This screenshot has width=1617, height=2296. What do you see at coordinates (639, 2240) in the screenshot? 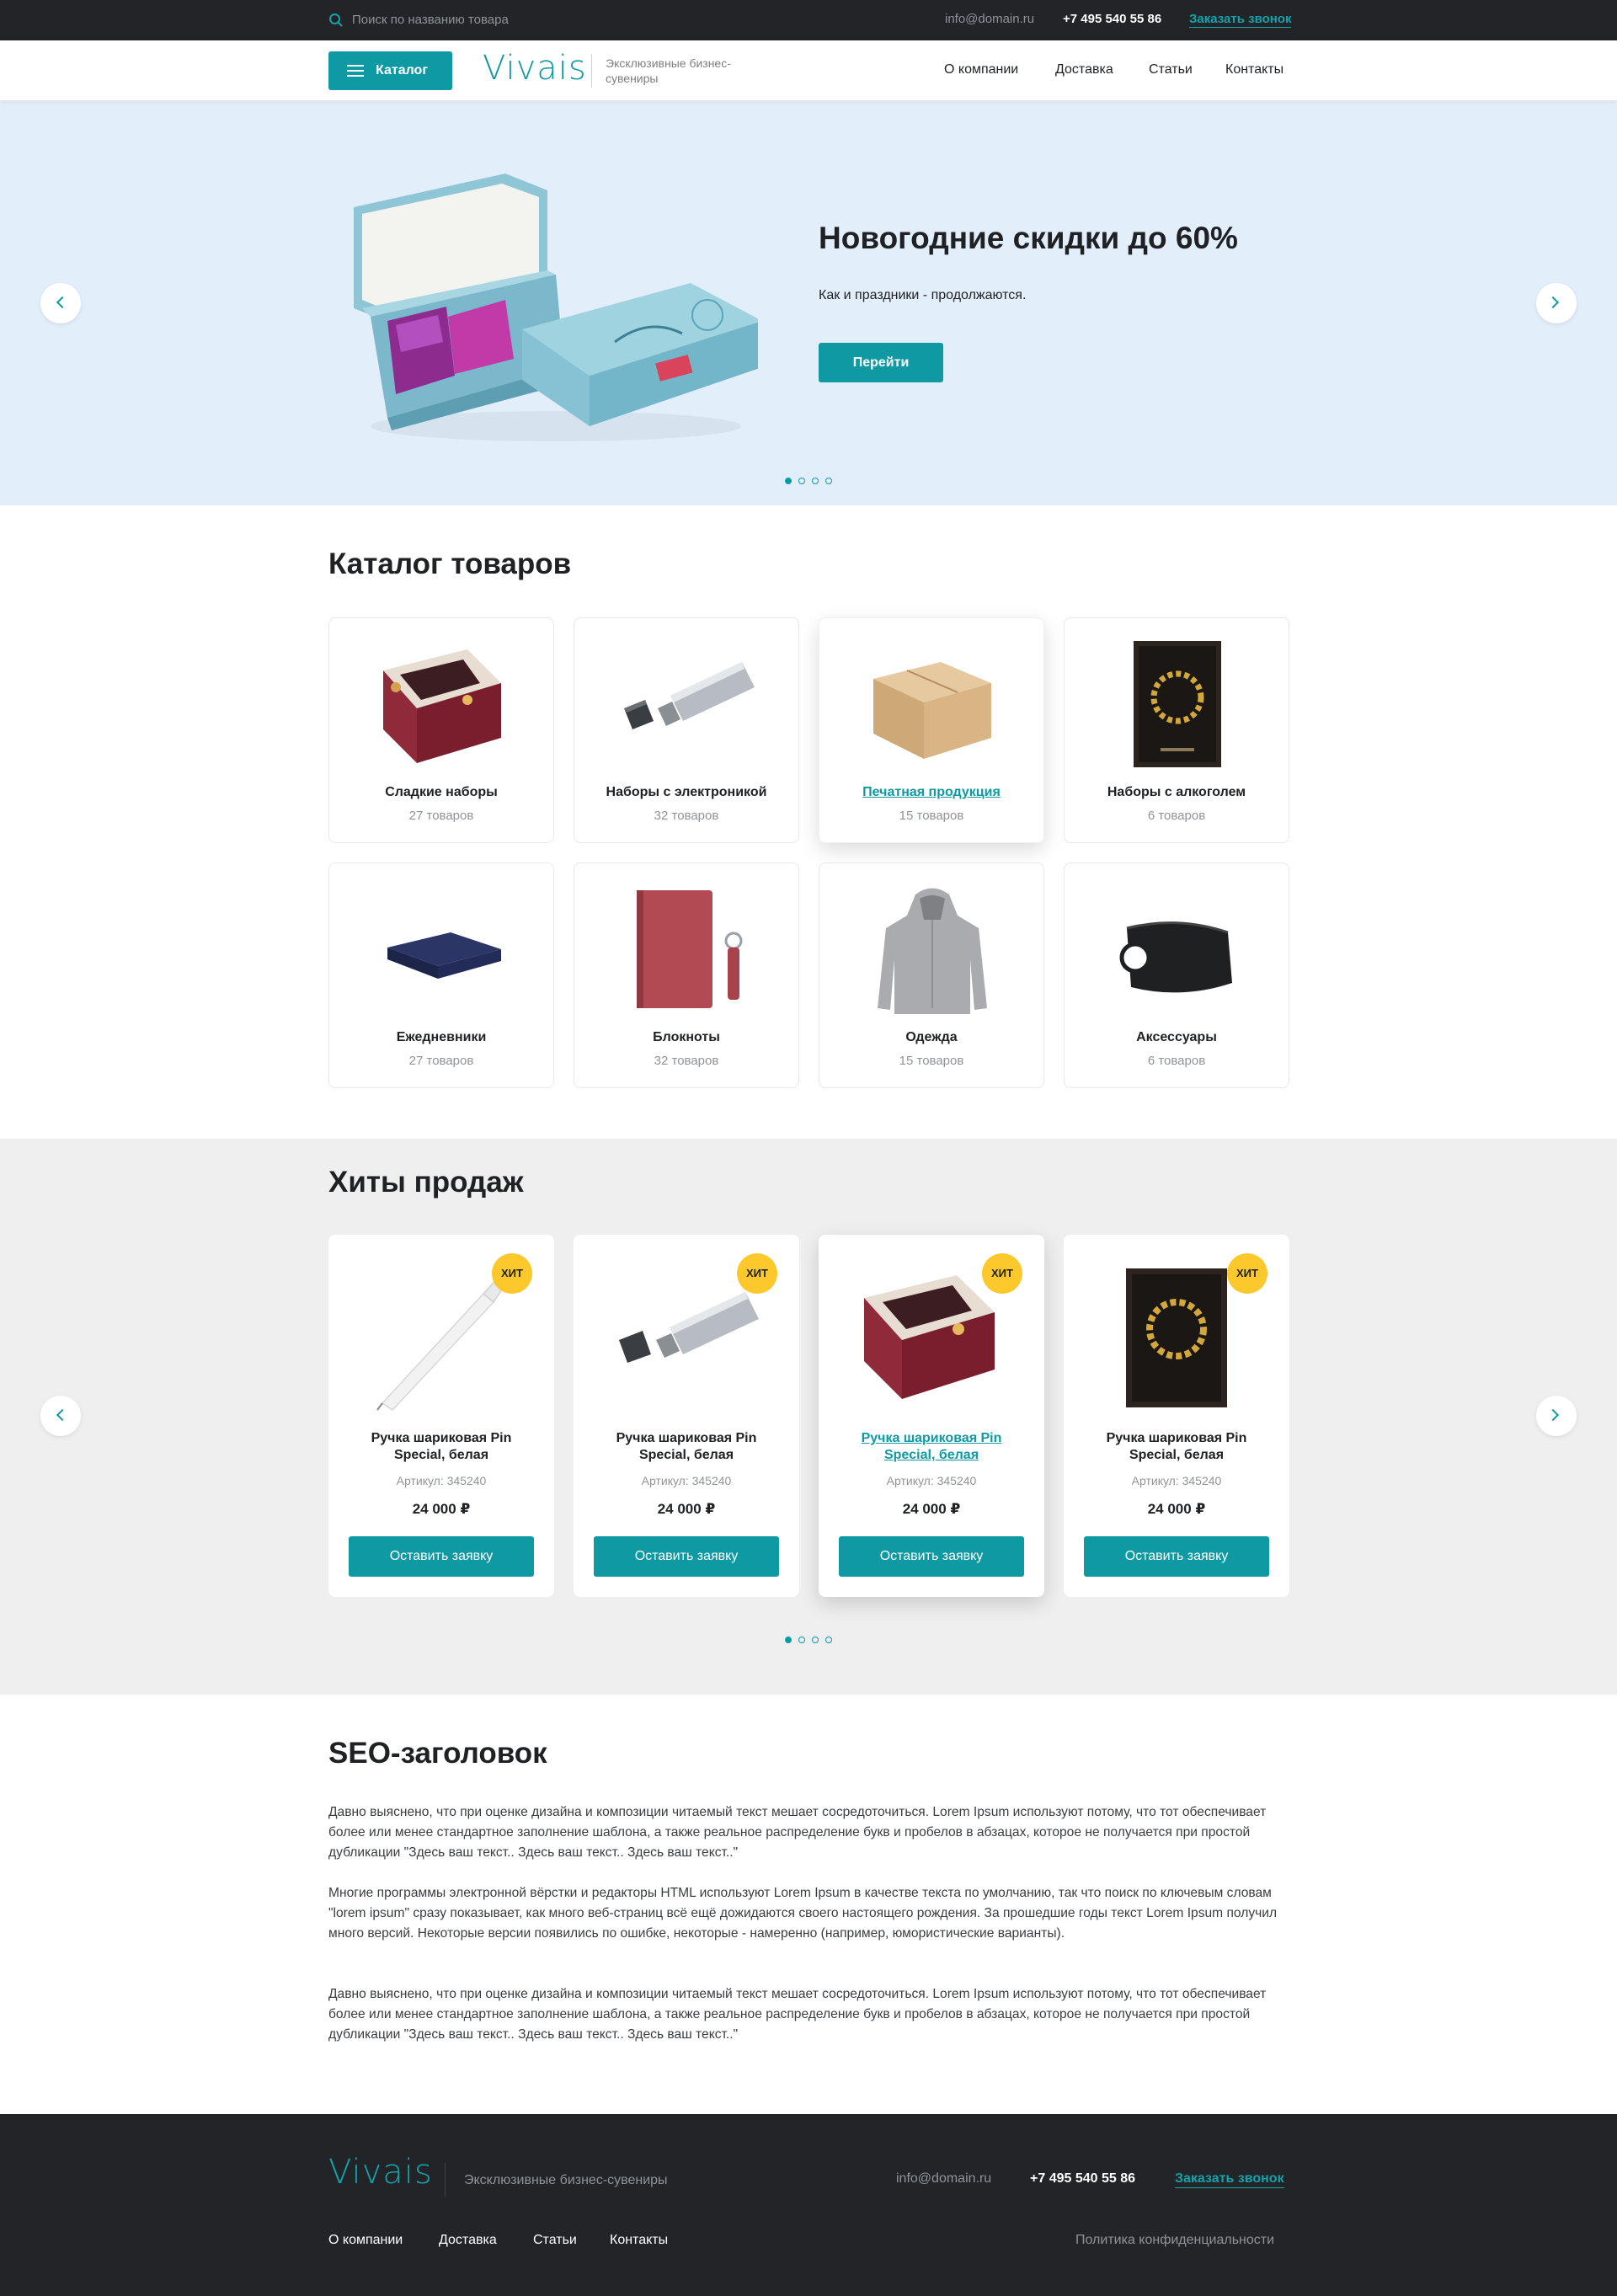
I see `footer-nav-contacts: Контакты` at bounding box center [639, 2240].